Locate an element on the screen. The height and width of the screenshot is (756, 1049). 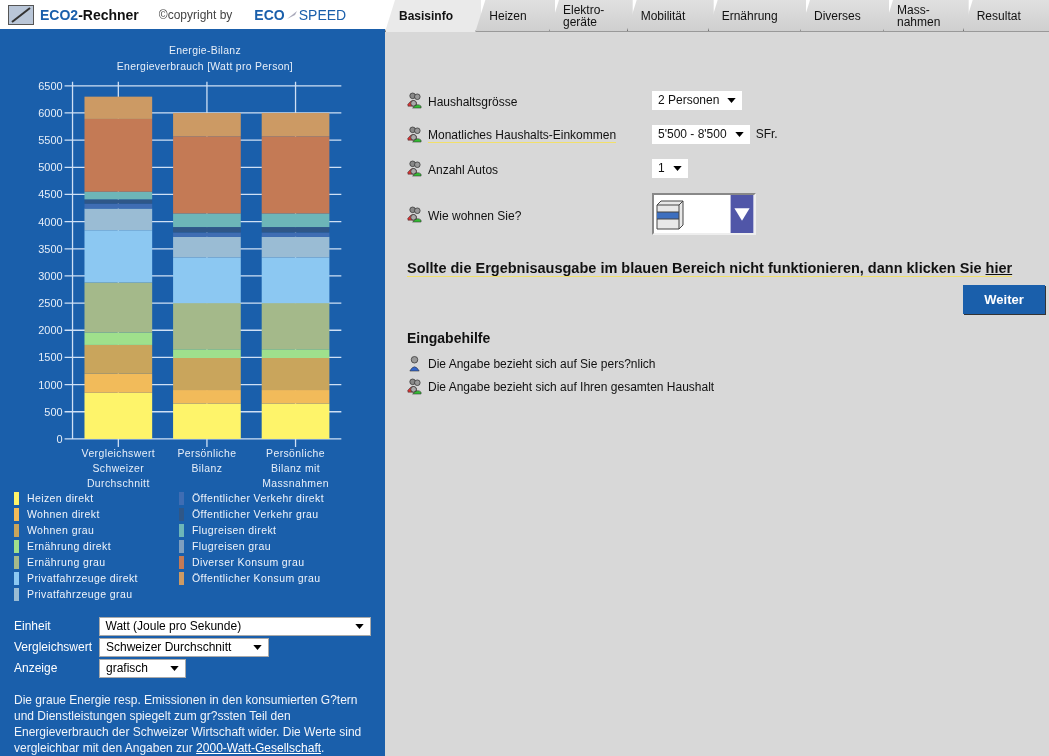
dropdown: Schweizer Durchschnitt is located at coordinates (184, 647).